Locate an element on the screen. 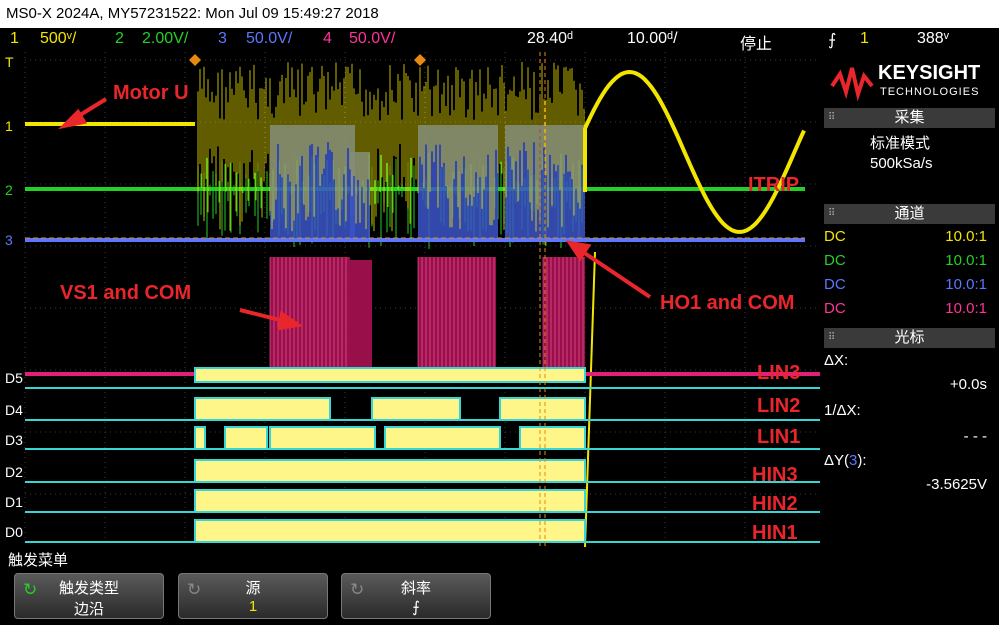 The image size is (999, 625). d2-label: D2 is located at coordinates (14, 472).